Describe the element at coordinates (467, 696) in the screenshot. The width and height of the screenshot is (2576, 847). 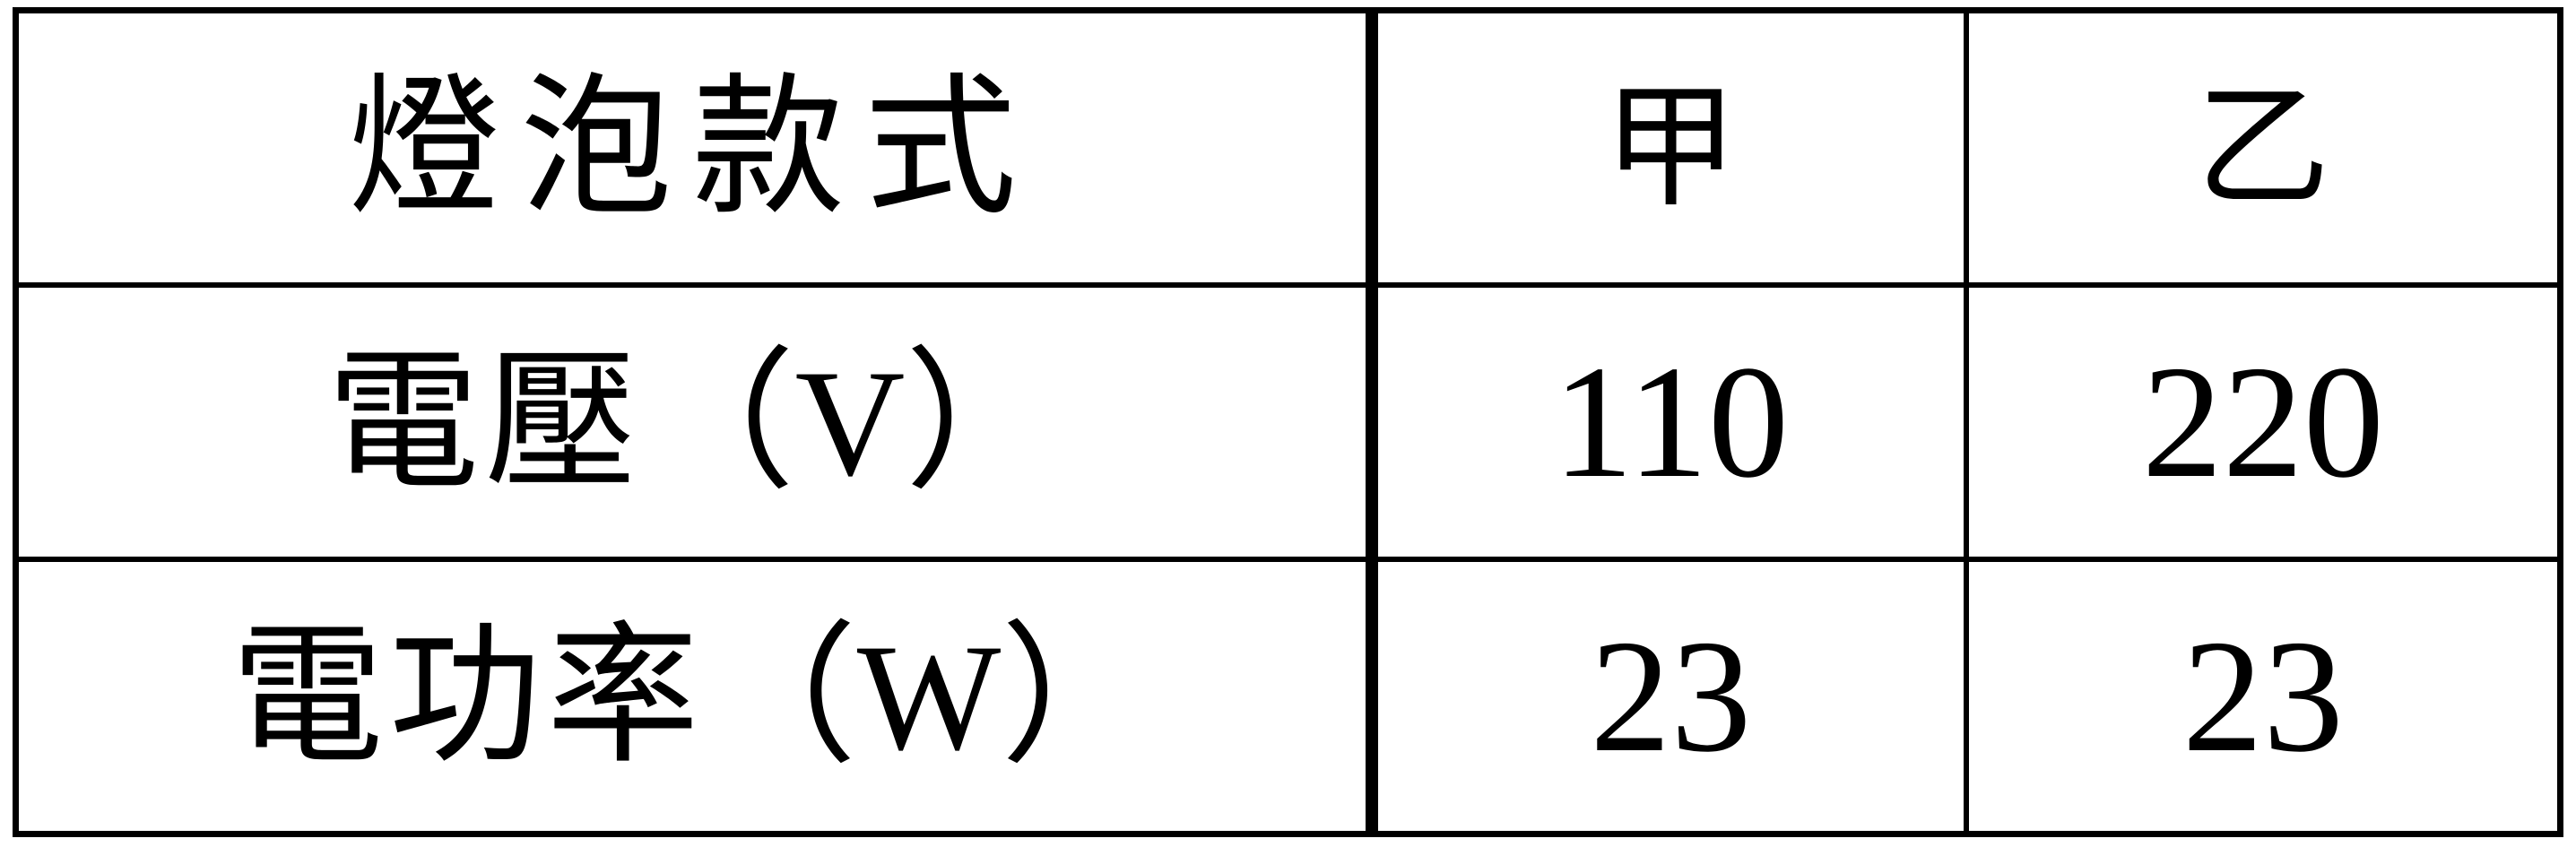
I see `power-label: 電功率` at that location.